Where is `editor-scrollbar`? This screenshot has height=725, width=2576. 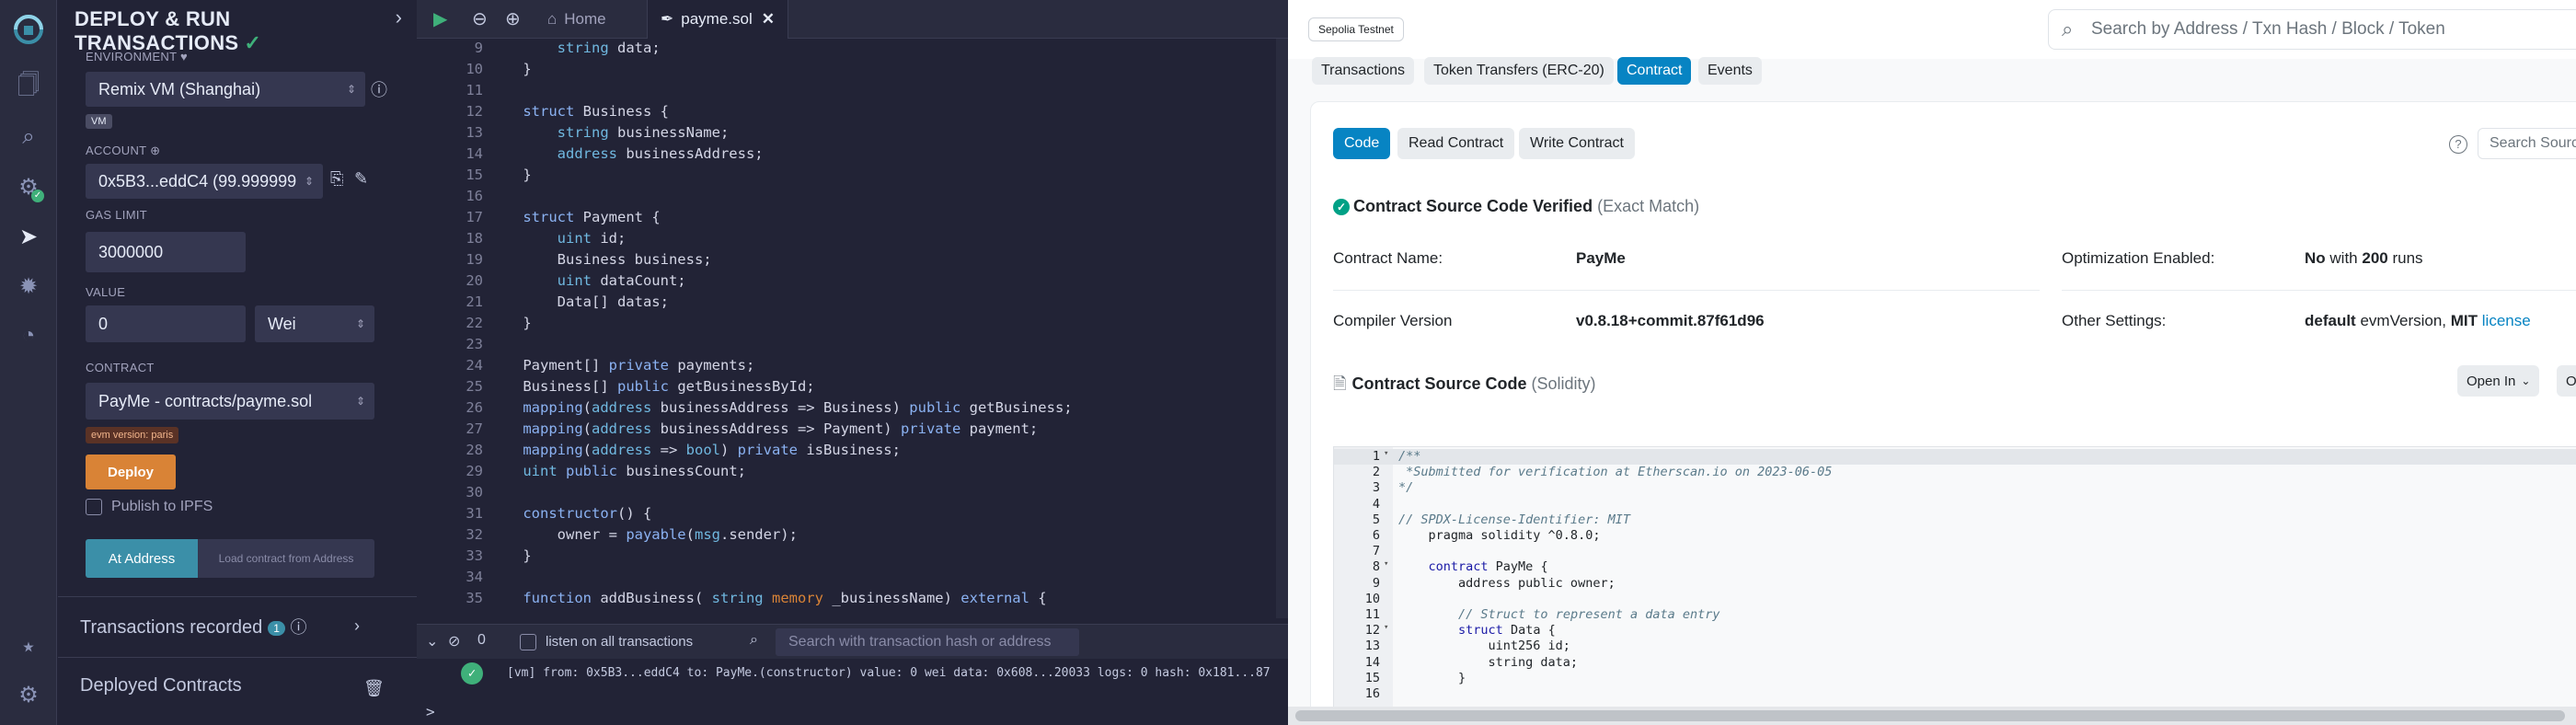
editor-scrollbar is located at coordinates (1282, 329).